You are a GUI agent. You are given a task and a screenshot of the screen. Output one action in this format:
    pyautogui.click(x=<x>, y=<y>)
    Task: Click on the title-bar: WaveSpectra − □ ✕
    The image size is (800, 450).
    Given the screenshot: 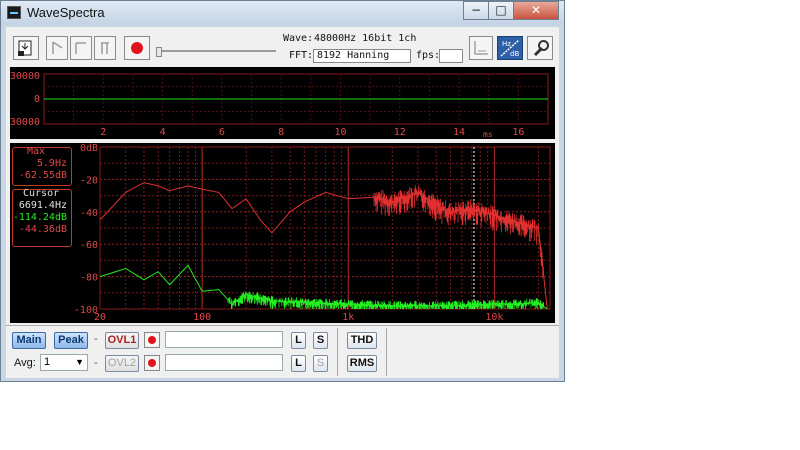 What is the action you would take?
    pyautogui.click(x=282, y=13)
    